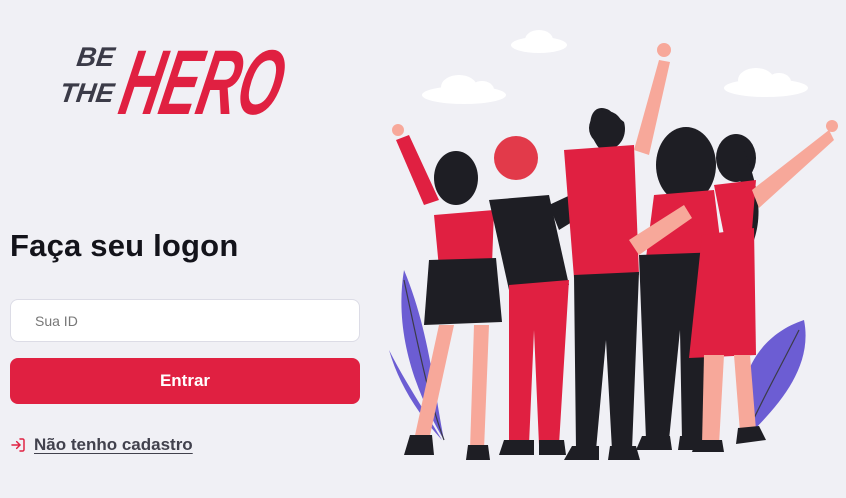 The width and height of the screenshot is (846, 498). What do you see at coordinates (203, 81) in the screenshot?
I see `logo-hero-text: HERO` at bounding box center [203, 81].